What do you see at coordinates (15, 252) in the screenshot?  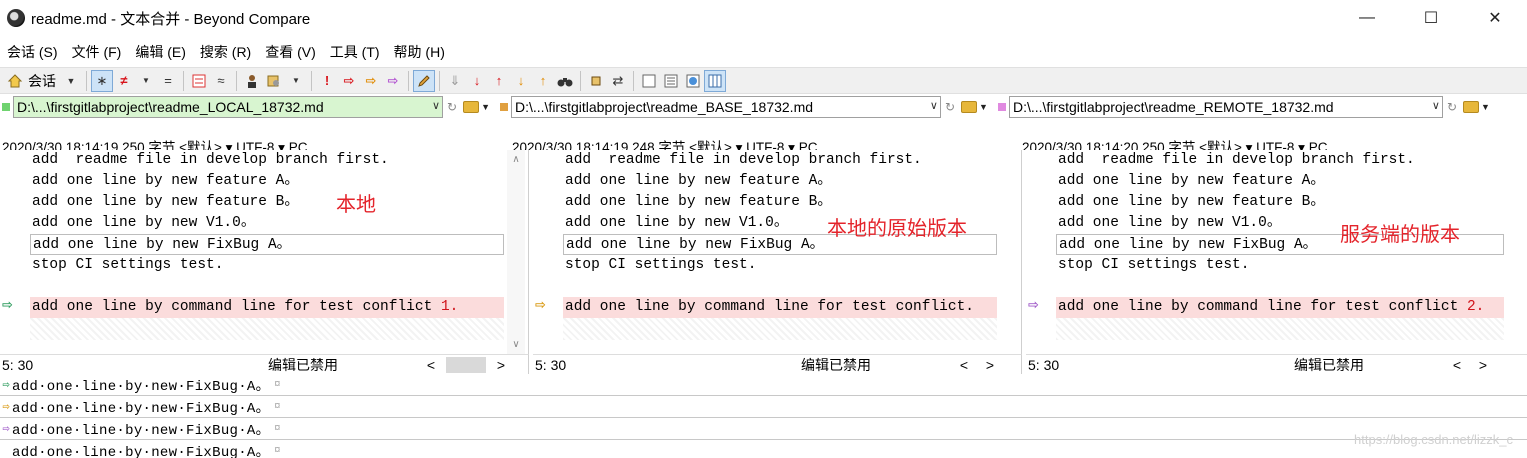 I see `local-gutter: ⇨` at bounding box center [15, 252].